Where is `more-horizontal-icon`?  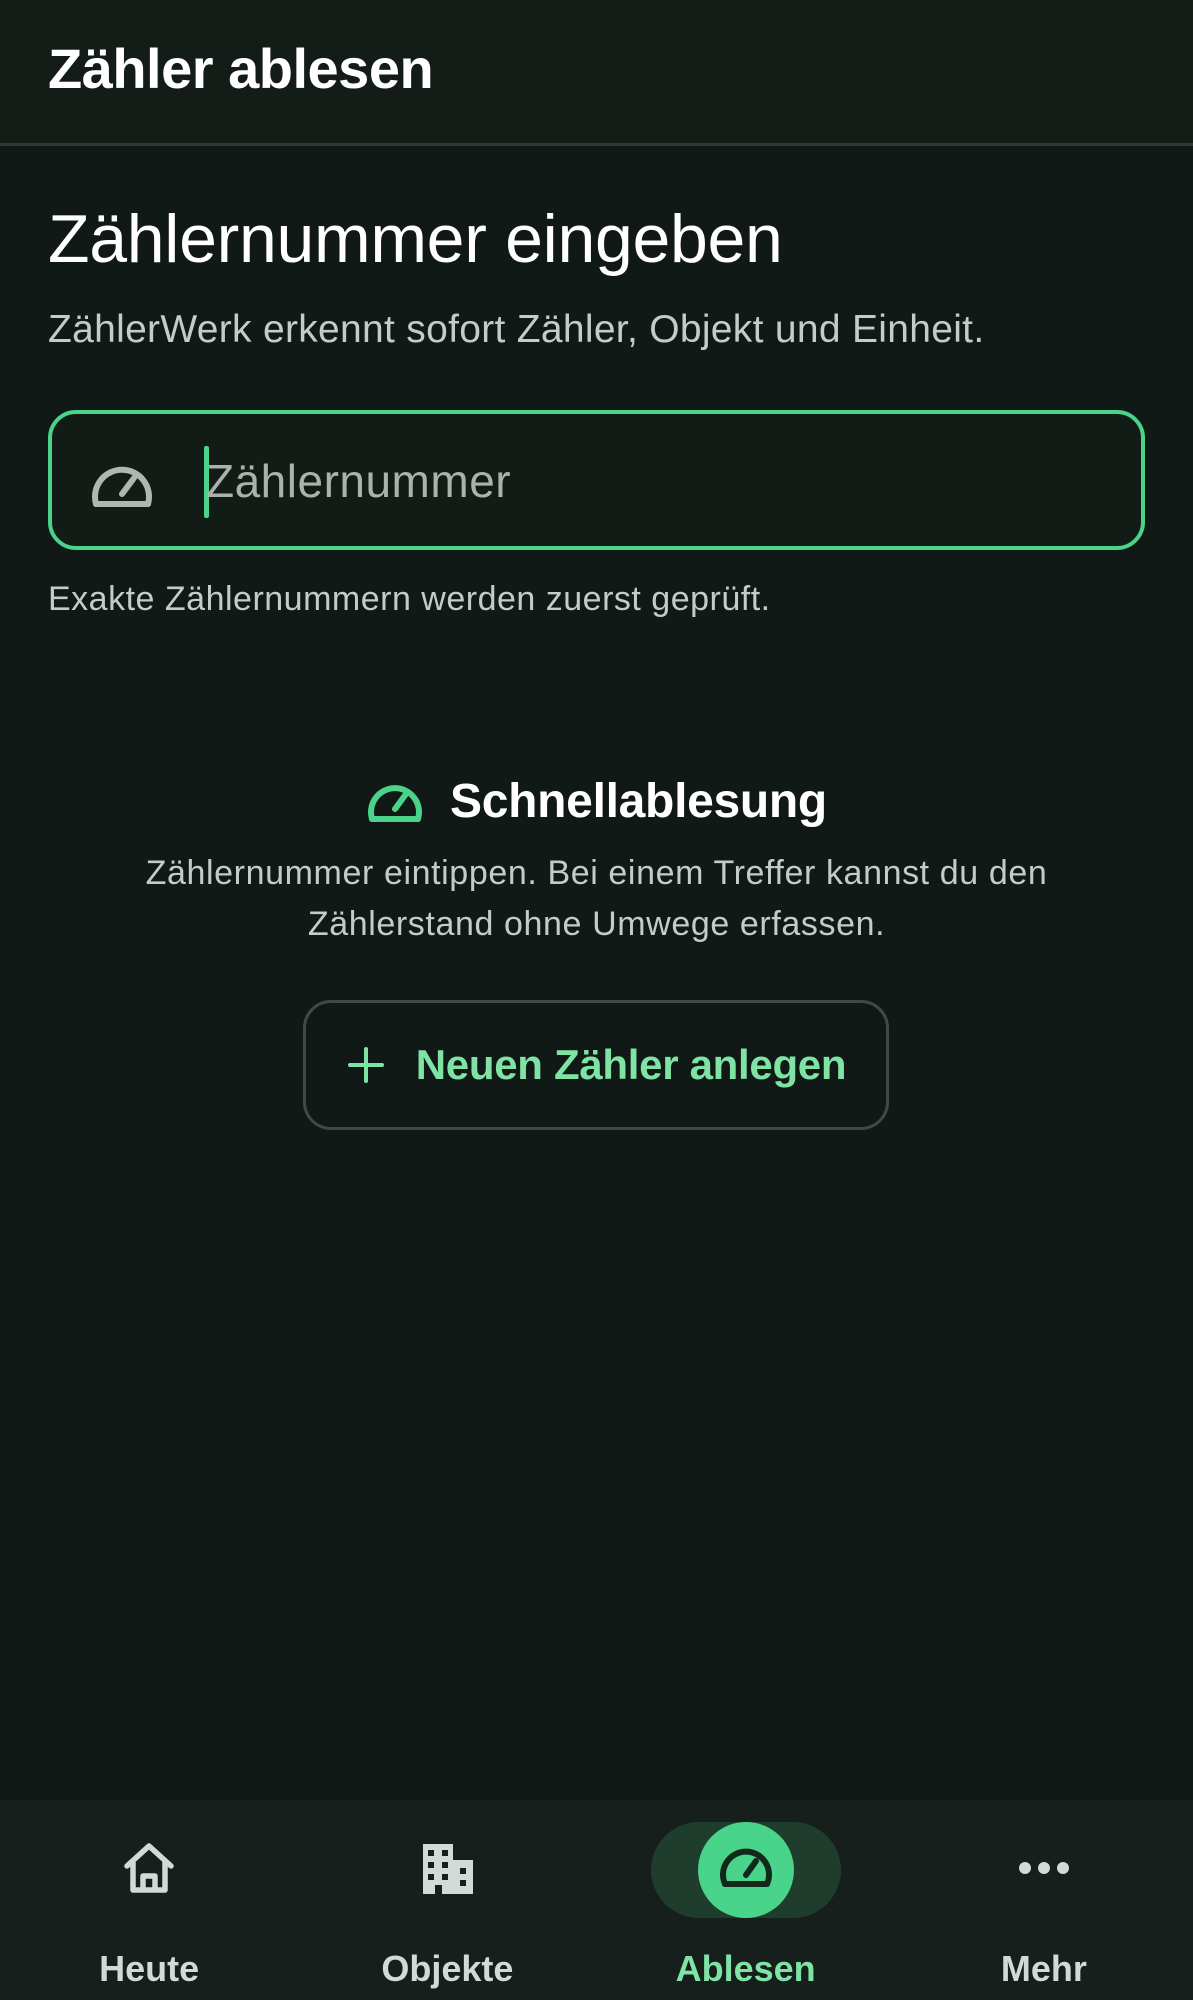 more-horizontal-icon is located at coordinates (1044, 1870).